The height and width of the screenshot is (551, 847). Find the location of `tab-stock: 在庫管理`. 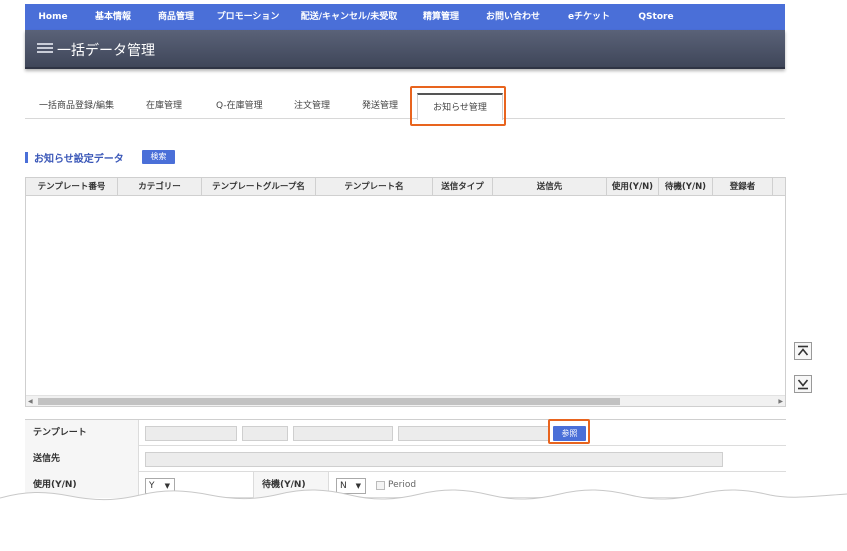

tab-stock: 在庫管理 is located at coordinates (164, 106).